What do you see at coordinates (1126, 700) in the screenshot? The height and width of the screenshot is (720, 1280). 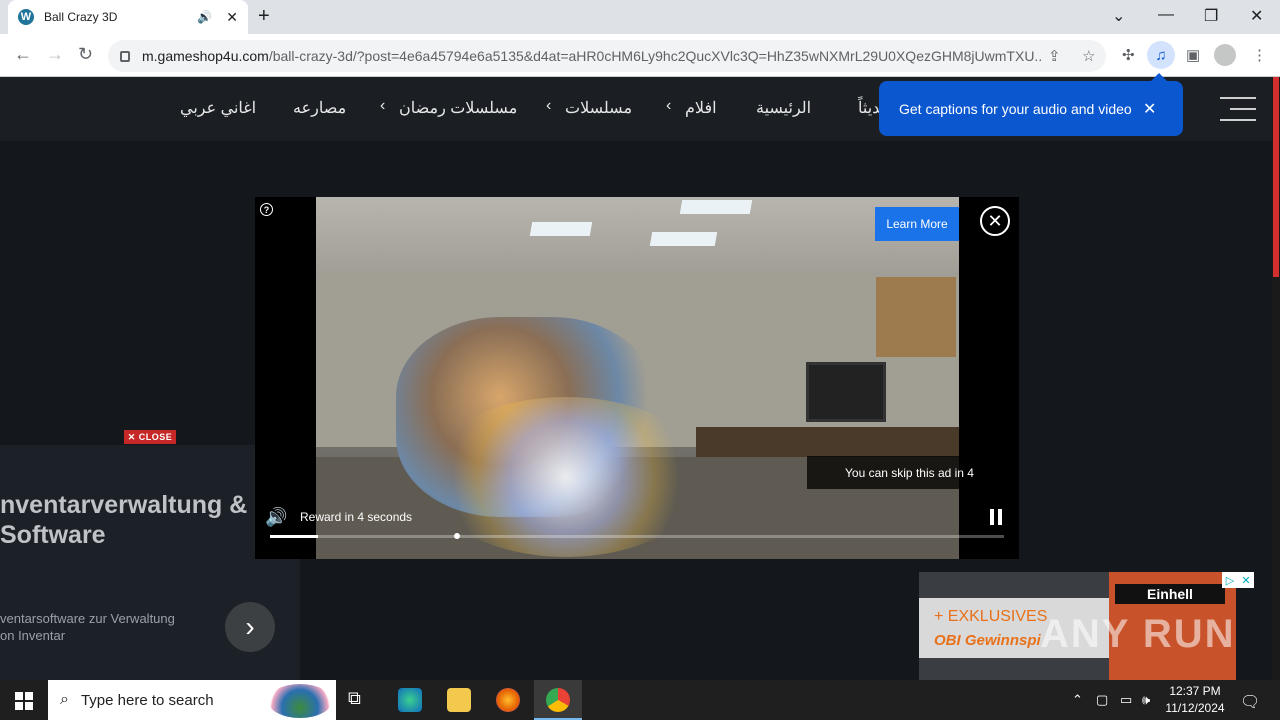 I see `network-icon: ▭` at bounding box center [1126, 700].